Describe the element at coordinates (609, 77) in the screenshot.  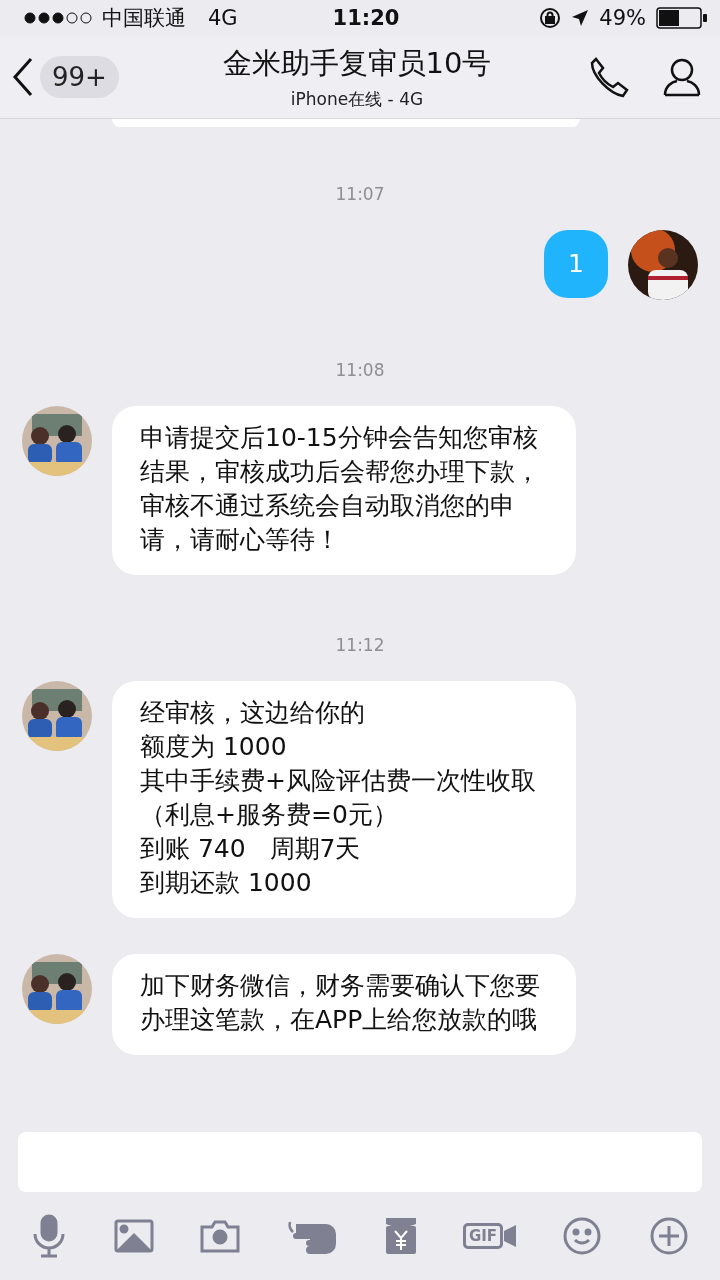
I see `phone-icon` at that location.